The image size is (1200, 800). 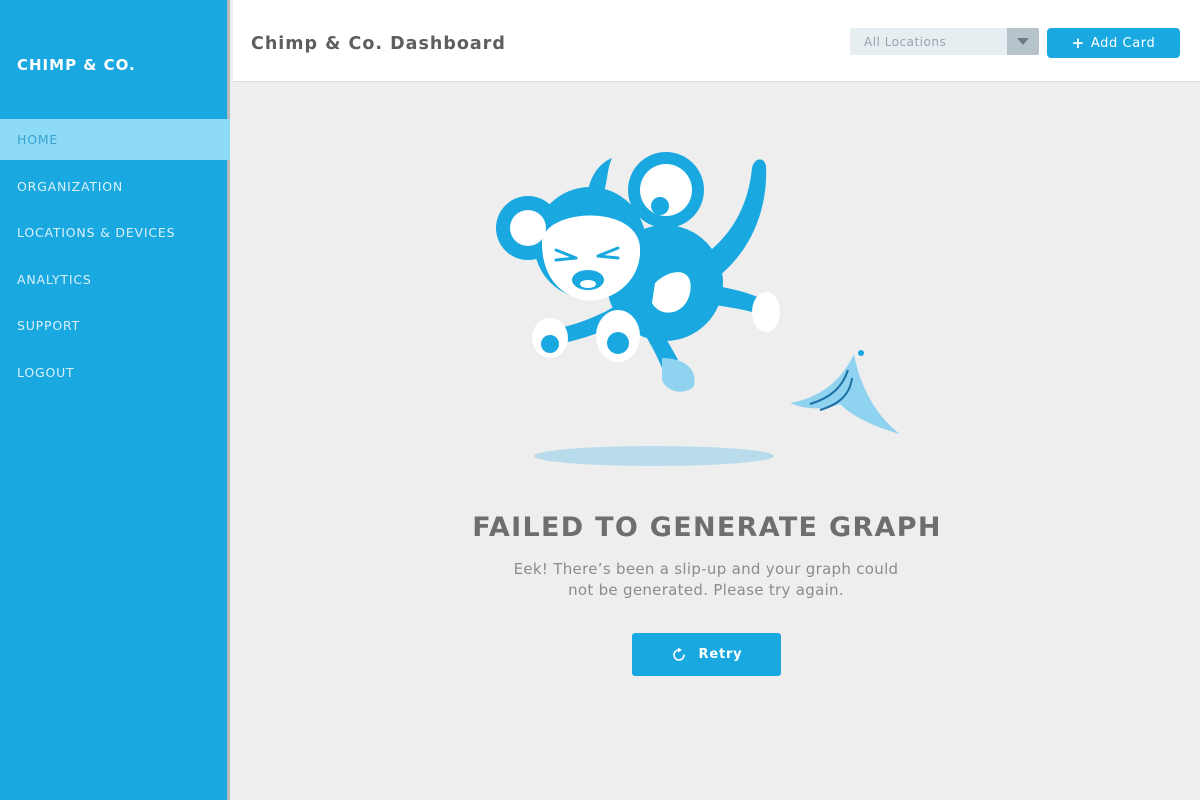 I want to click on retry-button: Retry, so click(x=706, y=654).